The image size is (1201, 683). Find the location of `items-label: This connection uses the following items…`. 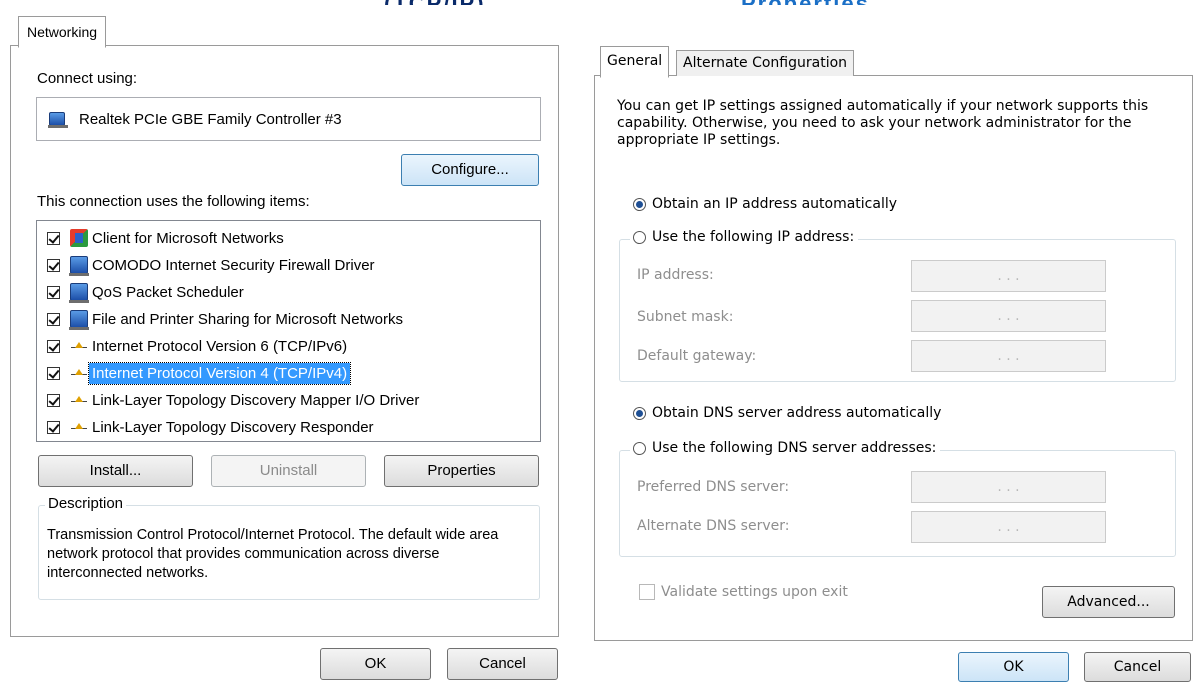

items-label: This connection uses the following items… is located at coordinates (173, 201).